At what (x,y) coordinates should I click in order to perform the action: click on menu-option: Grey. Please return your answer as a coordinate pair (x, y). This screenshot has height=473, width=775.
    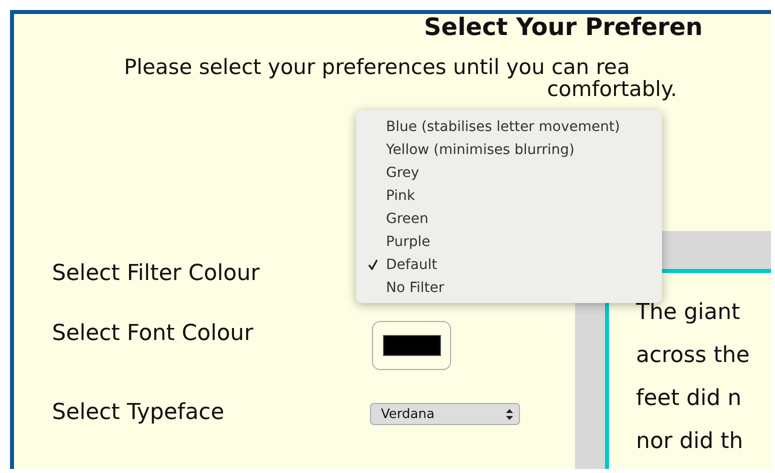
    Looking at the image, I should click on (509, 172).